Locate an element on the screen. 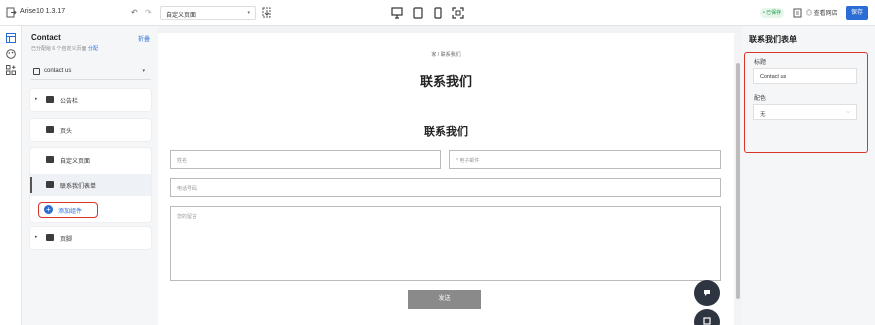  page-select: 自定义页面 ▾ is located at coordinates (208, 13).